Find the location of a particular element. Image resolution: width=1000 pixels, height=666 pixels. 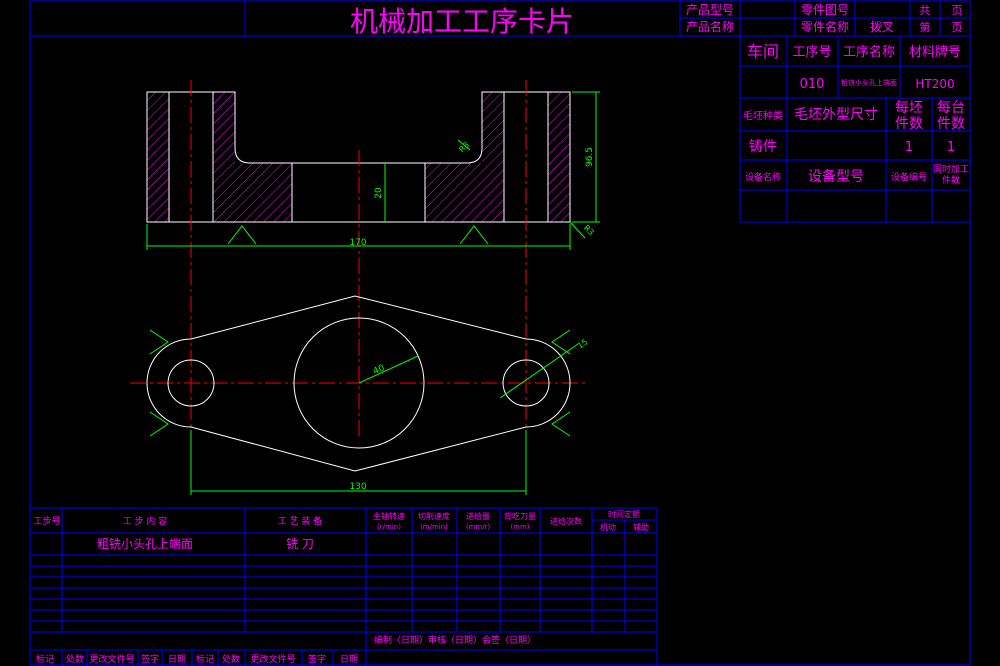

per-blank-label: 每坯 is located at coordinates (909, 108).